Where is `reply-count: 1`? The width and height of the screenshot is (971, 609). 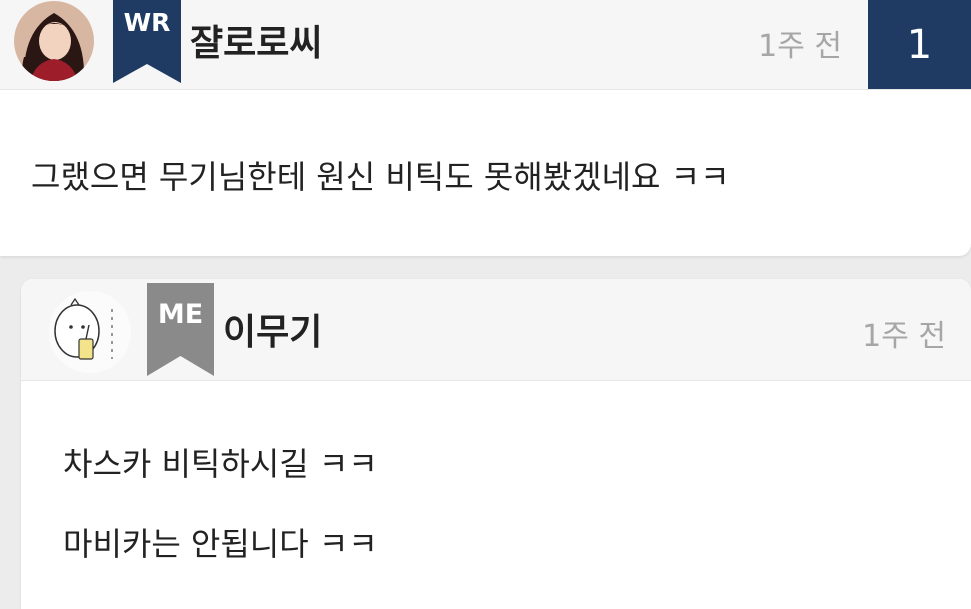 reply-count: 1 is located at coordinates (919, 44).